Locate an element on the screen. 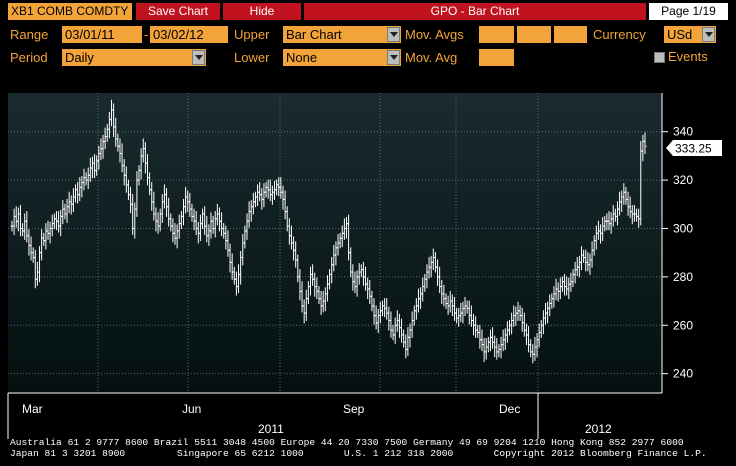 The width and height of the screenshot is (736, 466). chart-title: GPO - Bar Chart is located at coordinates (475, 11).